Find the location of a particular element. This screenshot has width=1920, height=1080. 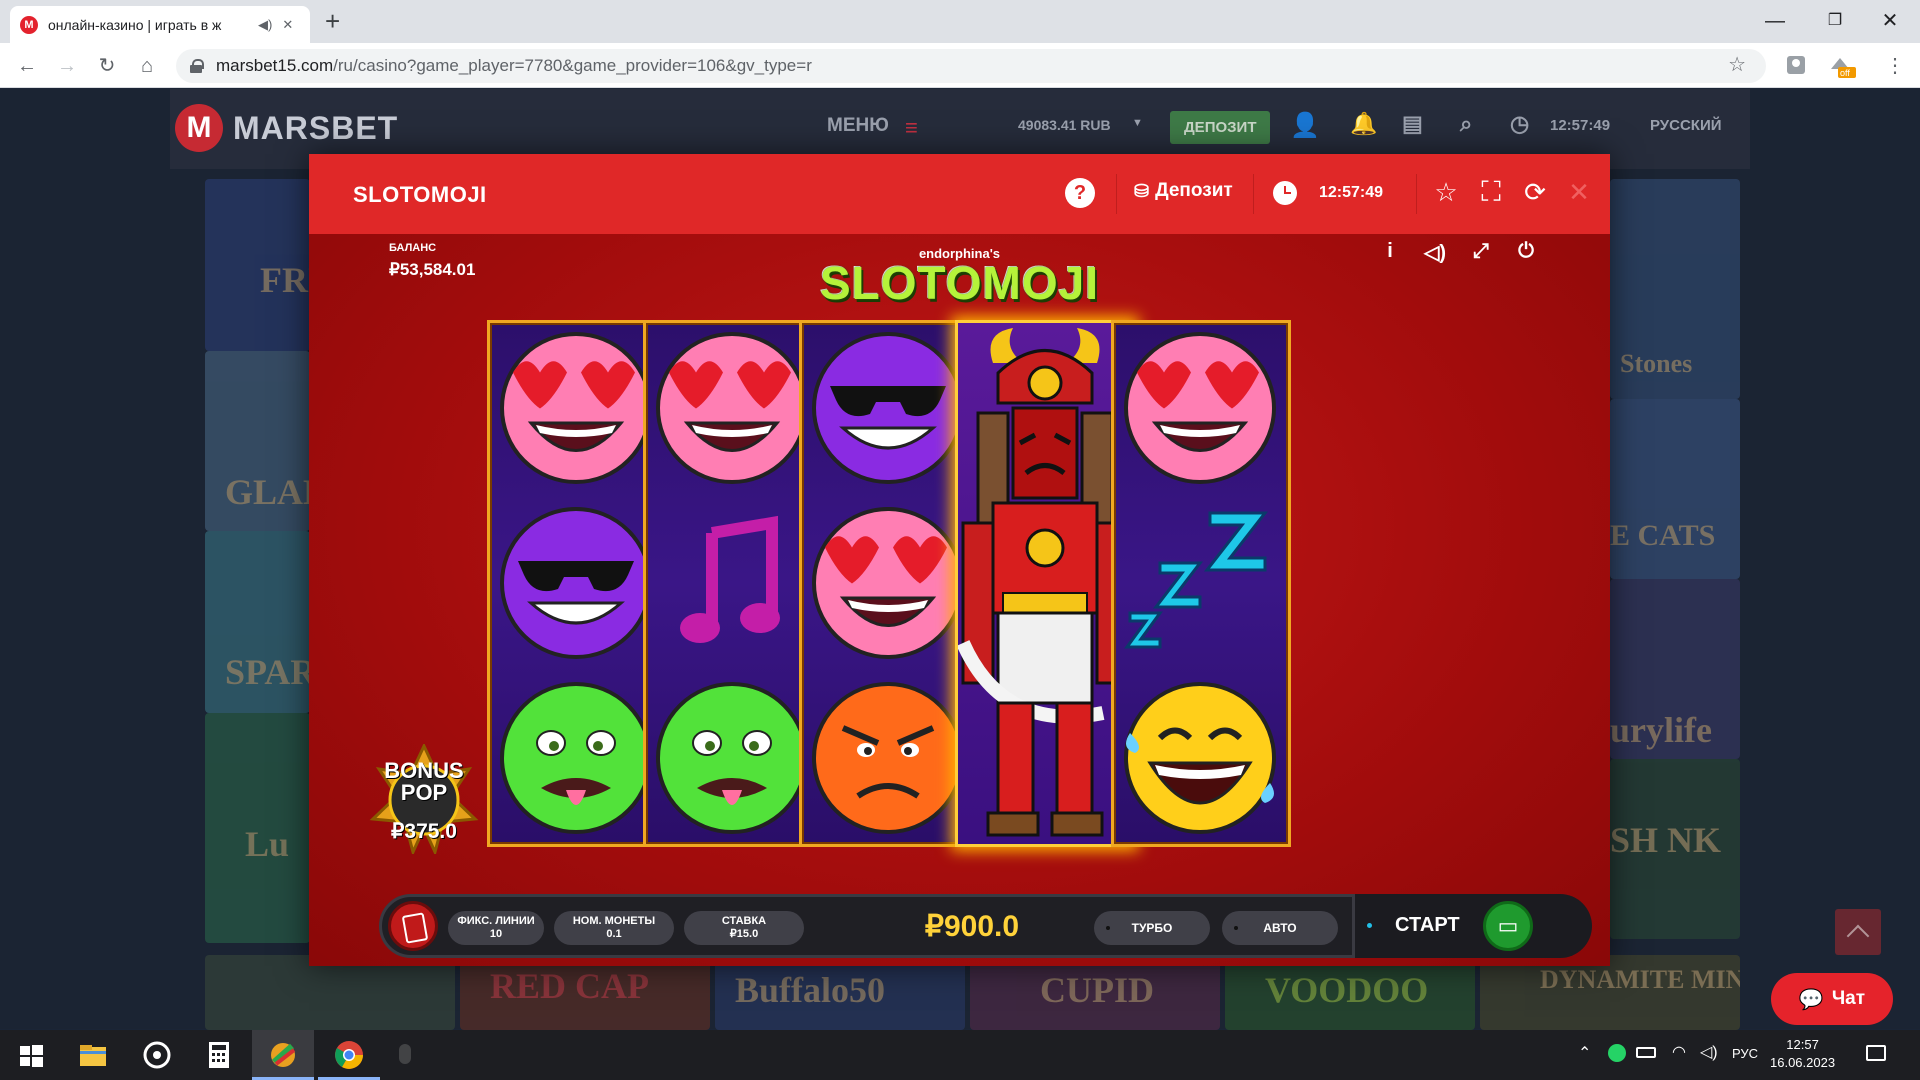

menu-button: МЕНЮ is located at coordinates (858, 126).